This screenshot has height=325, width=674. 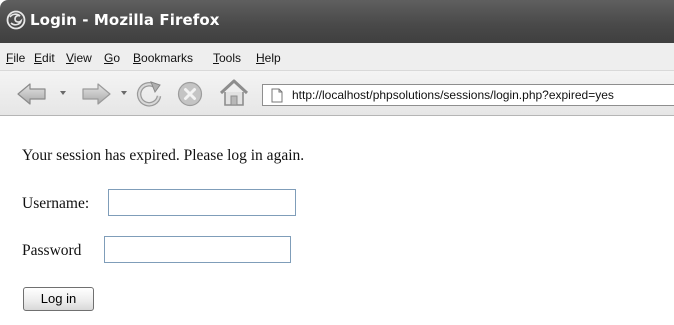 What do you see at coordinates (82, 58) in the screenshot?
I see `menu-view-label: iew` at bounding box center [82, 58].